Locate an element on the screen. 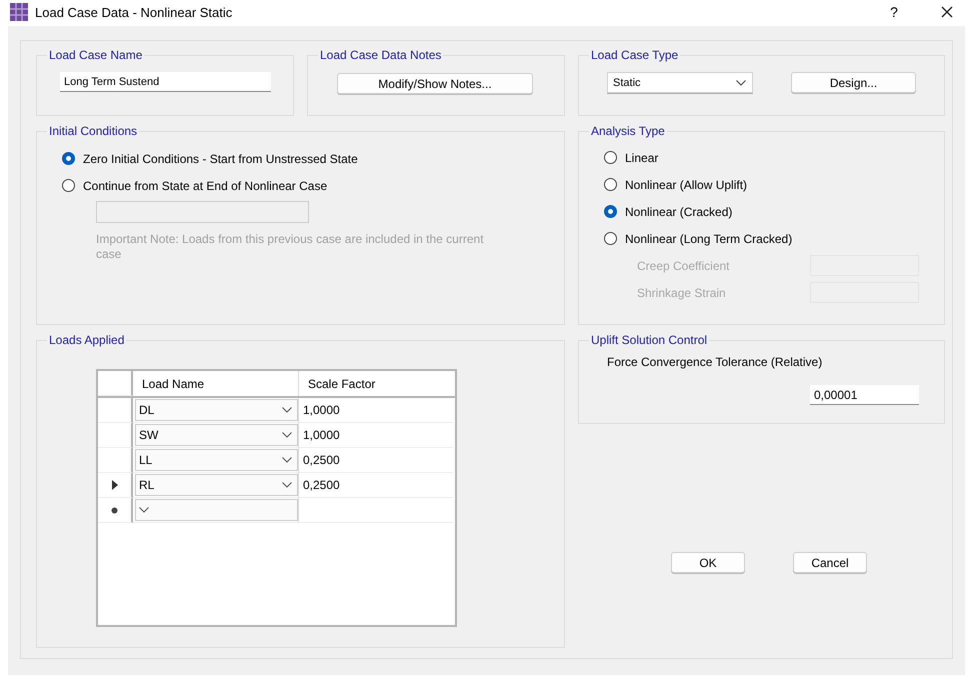  group-title: Loads Applied is located at coordinates (87, 340).